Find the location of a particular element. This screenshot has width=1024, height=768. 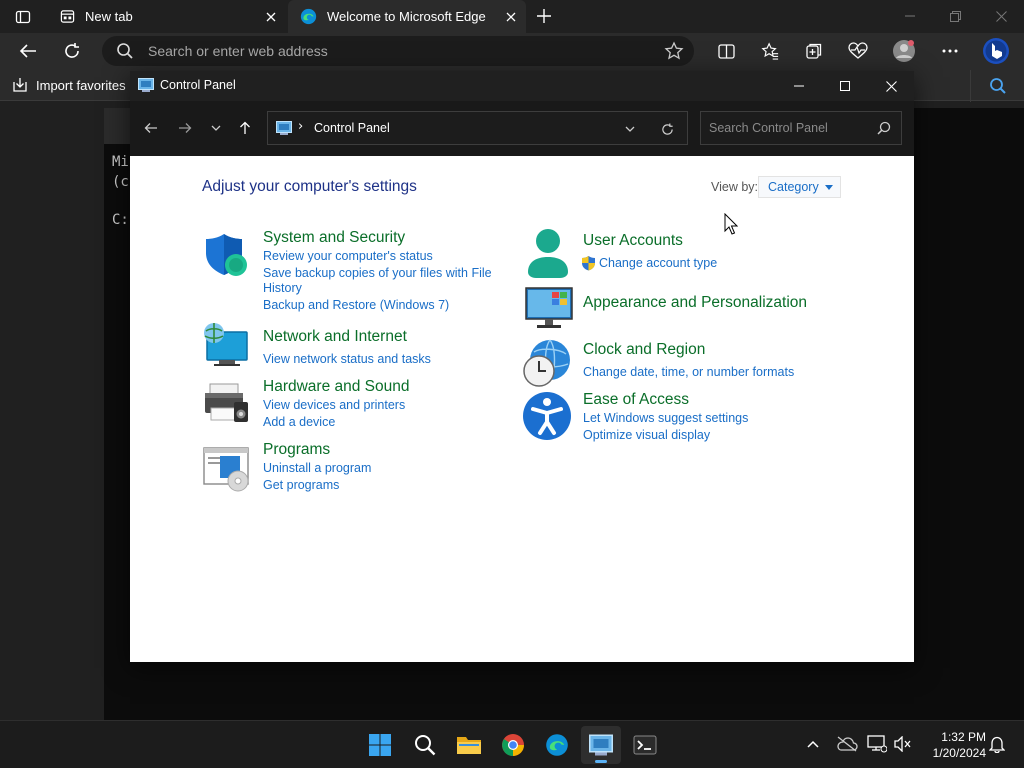

network-globe-icon is located at coordinates (226, 346).